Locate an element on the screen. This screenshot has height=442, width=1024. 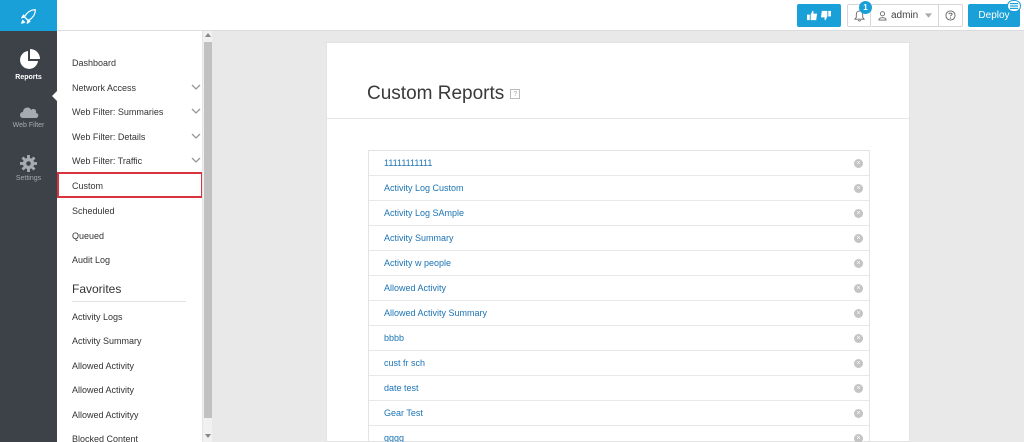
feedback-button is located at coordinates (819, 15).